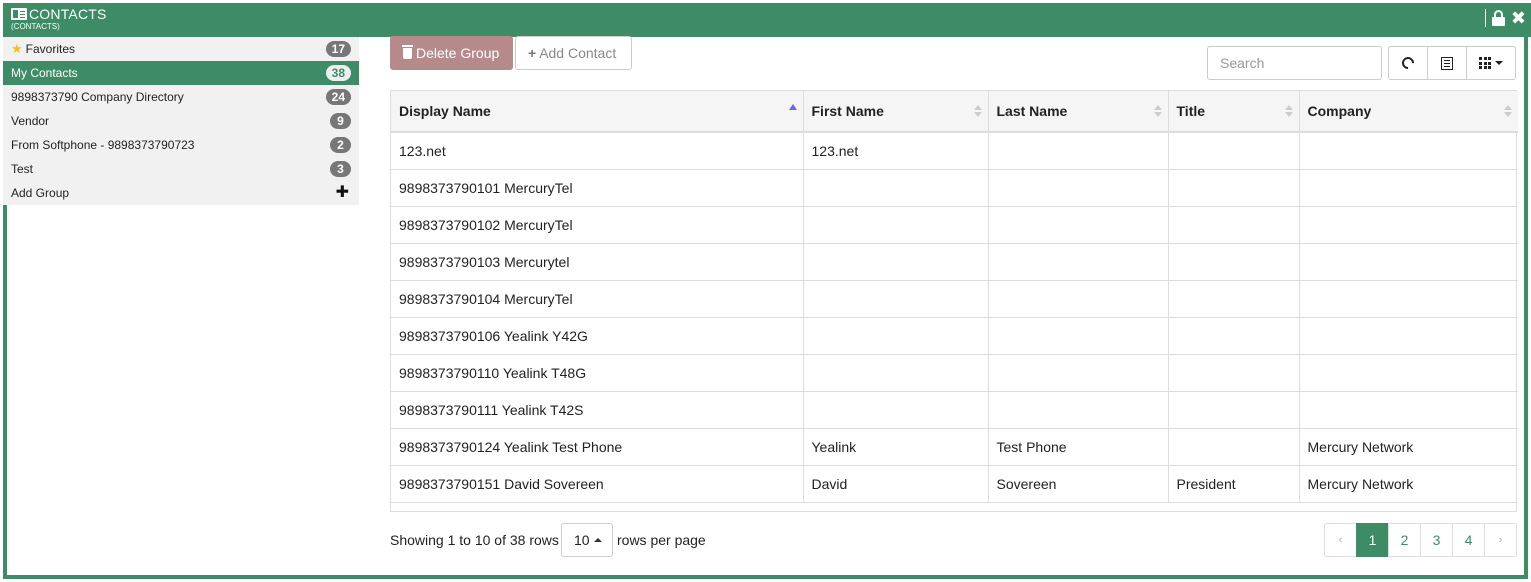 This screenshot has width=1531, height=582. What do you see at coordinates (1372, 540) in the screenshot?
I see `page-button-1: 1` at bounding box center [1372, 540].